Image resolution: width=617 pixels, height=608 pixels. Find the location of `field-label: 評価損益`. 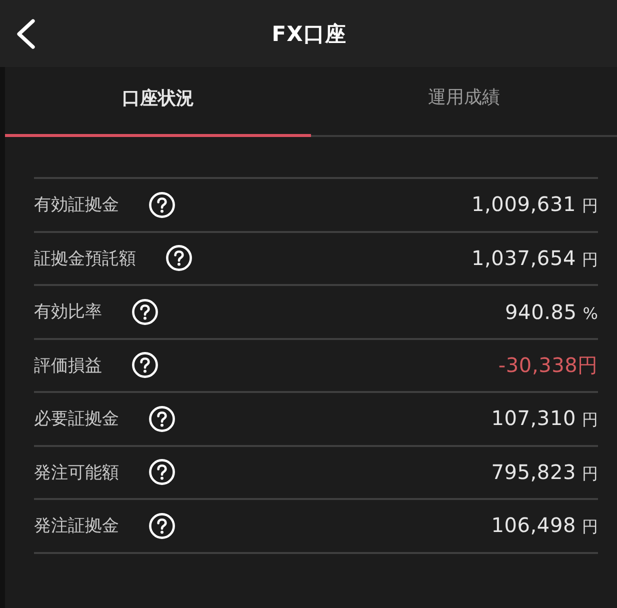

field-label: 評価損益 is located at coordinates (68, 365).